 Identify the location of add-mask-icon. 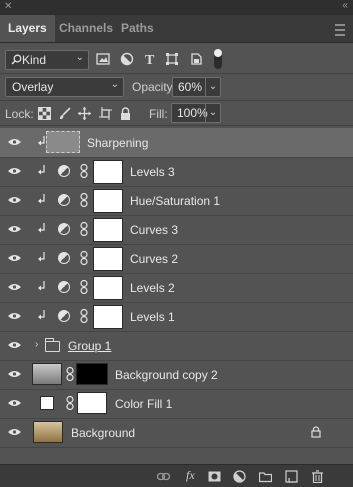
(214, 476).